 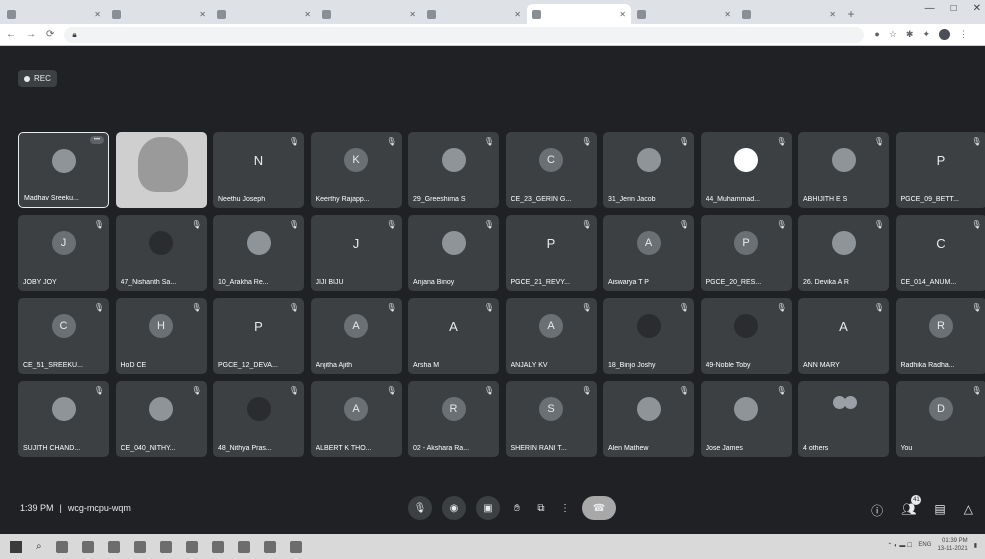 What do you see at coordinates (876, 34) in the screenshot?
I see `camera-indicator-icon: ●` at bounding box center [876, 34].